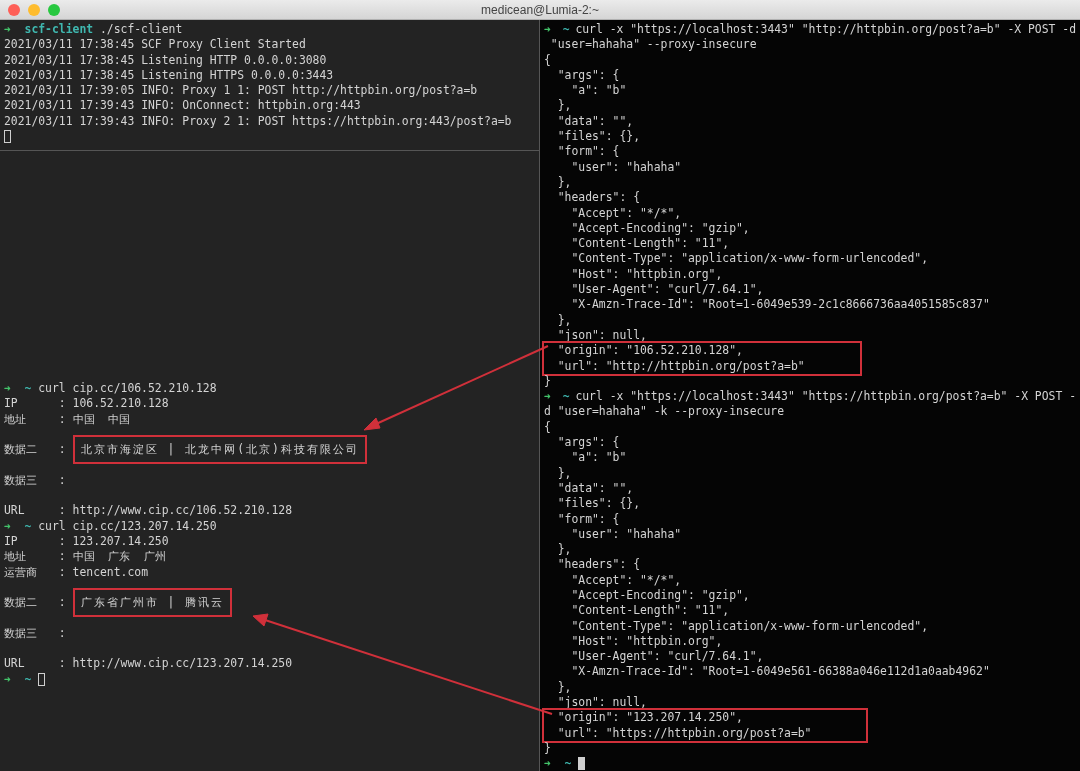  I want to click on field-value: 中国 广东 广州, so click(119, 557).